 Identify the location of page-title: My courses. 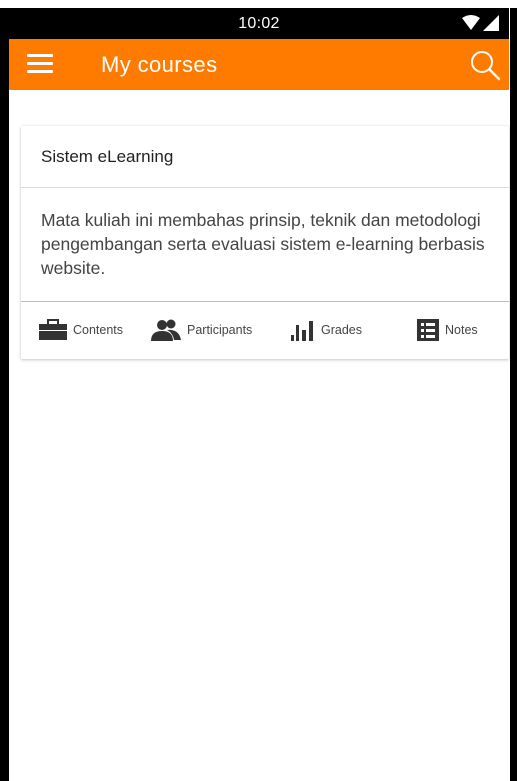
(159, 64).